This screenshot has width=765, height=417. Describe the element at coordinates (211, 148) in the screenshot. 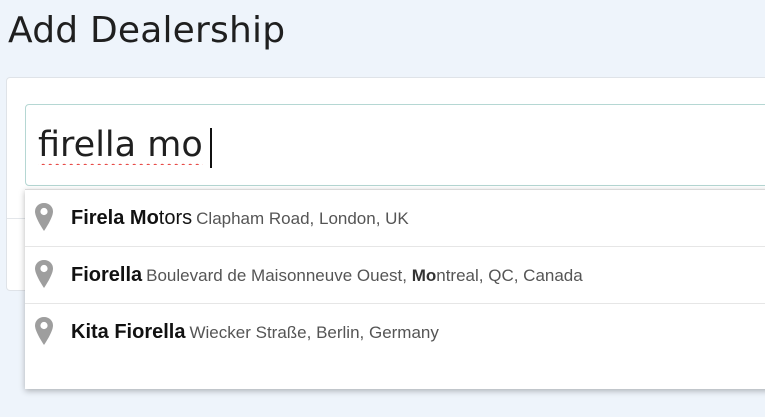

I see `text-caret` at that location.